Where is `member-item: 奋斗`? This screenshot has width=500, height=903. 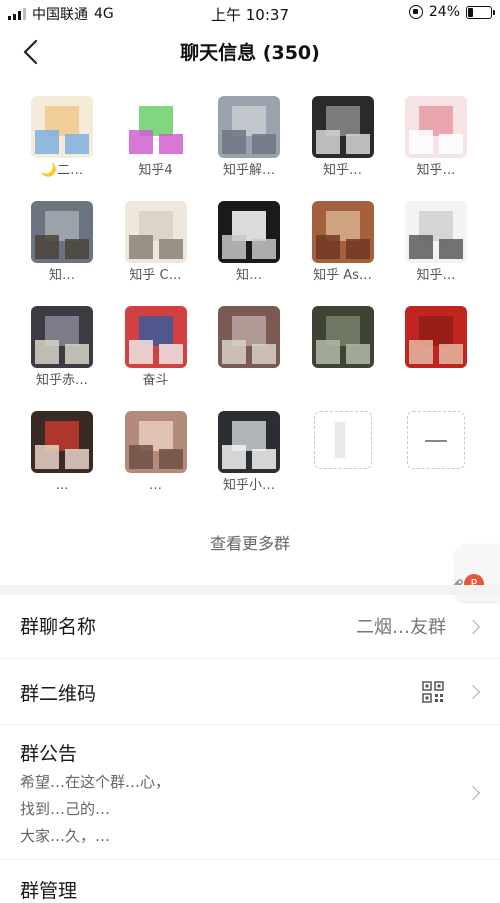 member-item: 奋斗 is located at coordinates (156, 348).